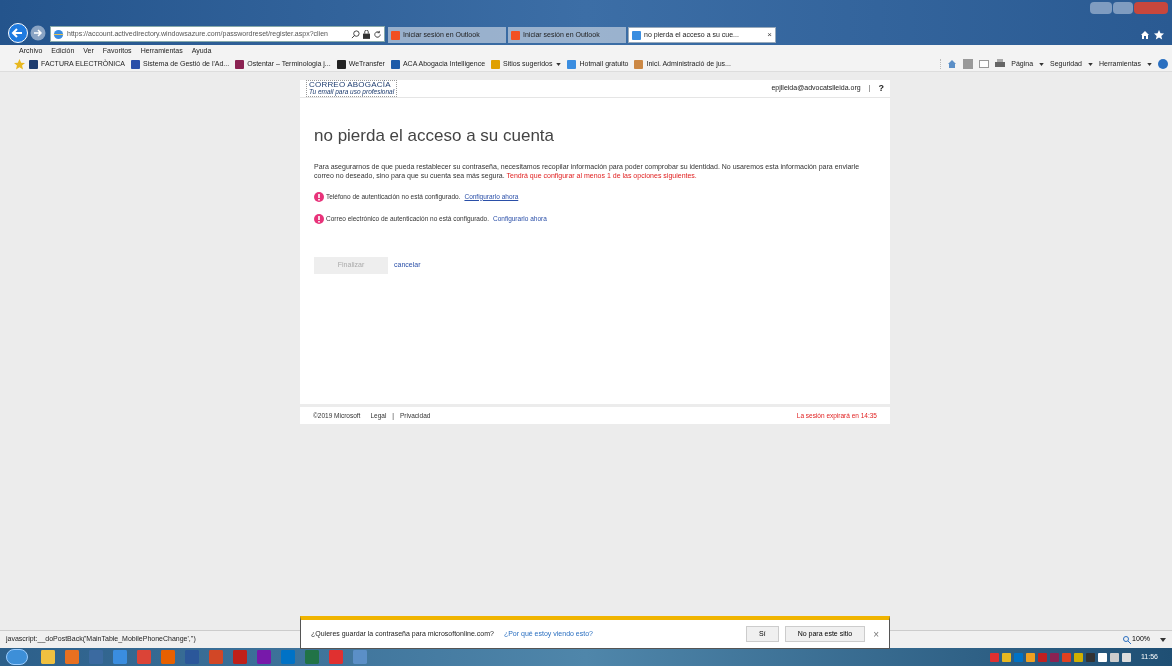  Describe the element at coordinates (19, 64) in the screenshot. I see `favorites-star-icon` at that location.